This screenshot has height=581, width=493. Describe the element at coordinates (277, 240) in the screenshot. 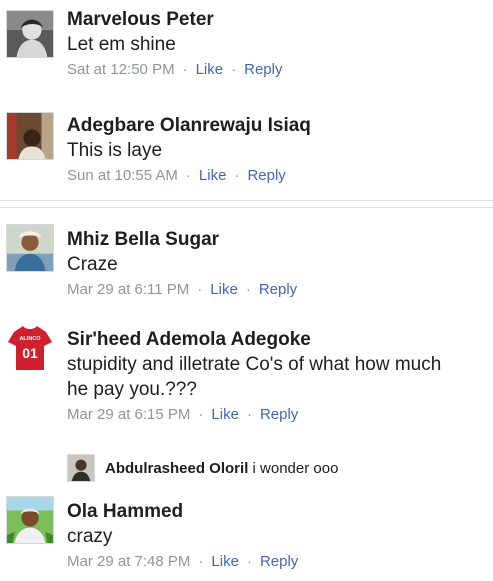

I see `commenter-name: Mhiz Bella Sugar` at that location.